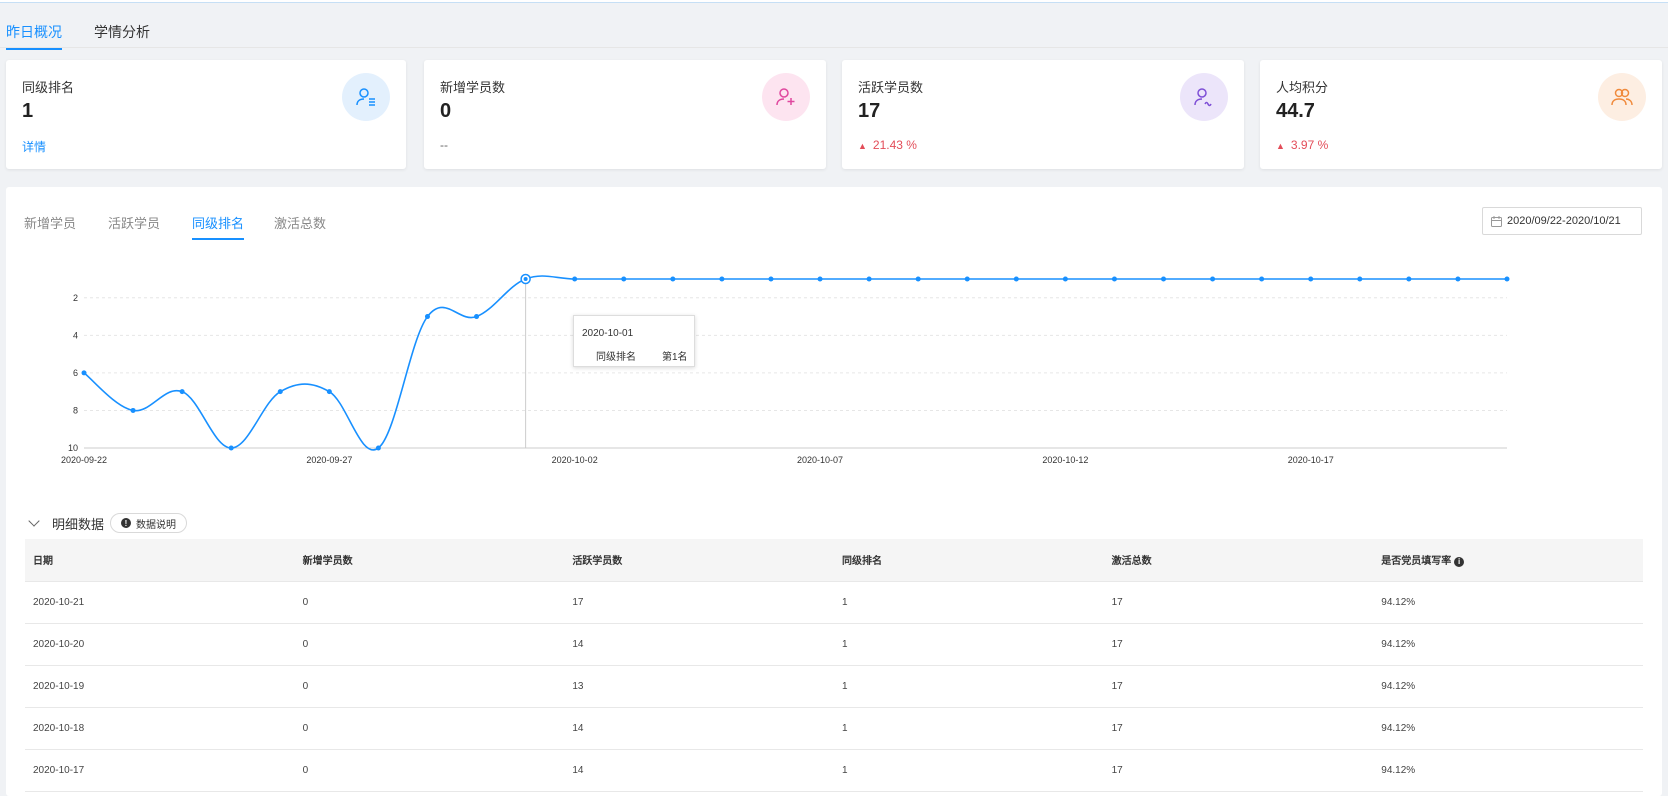  Describe the element at coordinates (1459, 561) in the screenshot. I see `info-icon: i` at that location.